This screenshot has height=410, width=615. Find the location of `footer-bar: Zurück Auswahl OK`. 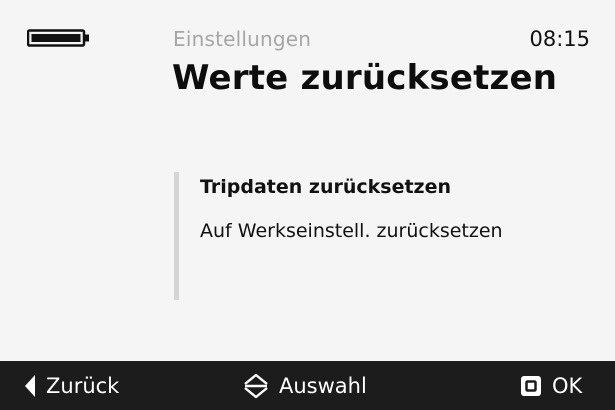

footer-bar: Zurück Auswahl OK is located at coordinates (307, 385).